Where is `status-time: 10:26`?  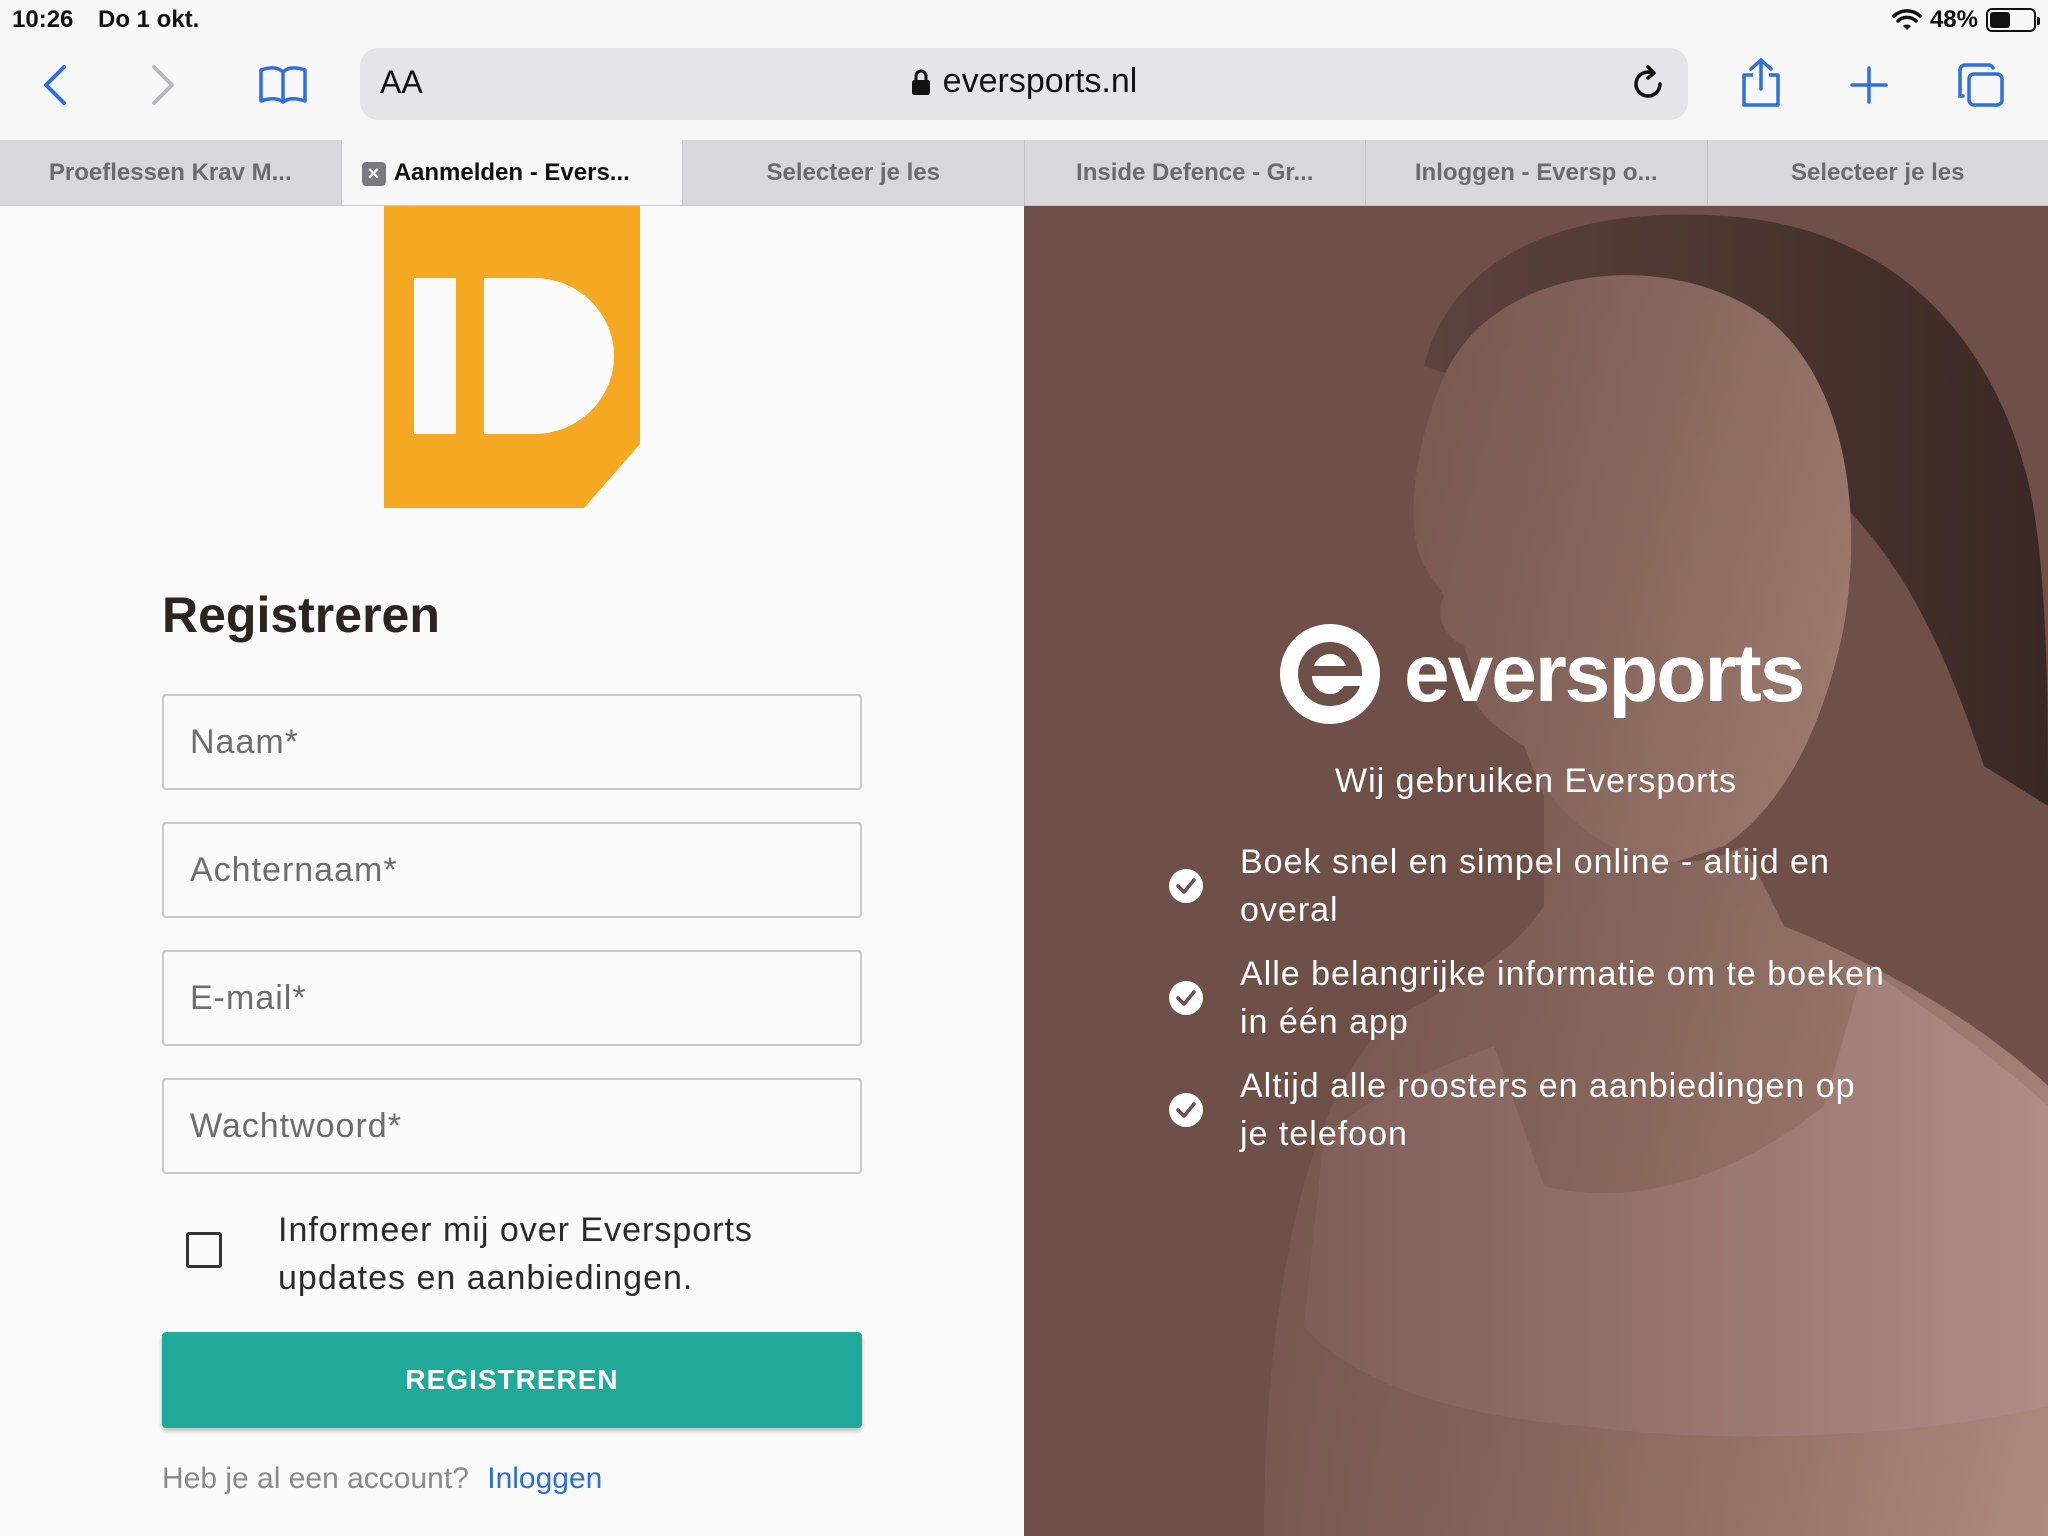
status-time: 10:26 is located at coordinates (43, 19).